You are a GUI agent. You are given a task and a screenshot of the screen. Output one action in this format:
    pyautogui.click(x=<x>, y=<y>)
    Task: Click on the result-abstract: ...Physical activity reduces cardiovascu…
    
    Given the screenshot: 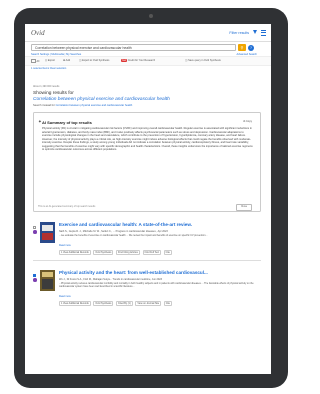 What is the action you would take?
    pyautogui.click(x=156, y=285)
    